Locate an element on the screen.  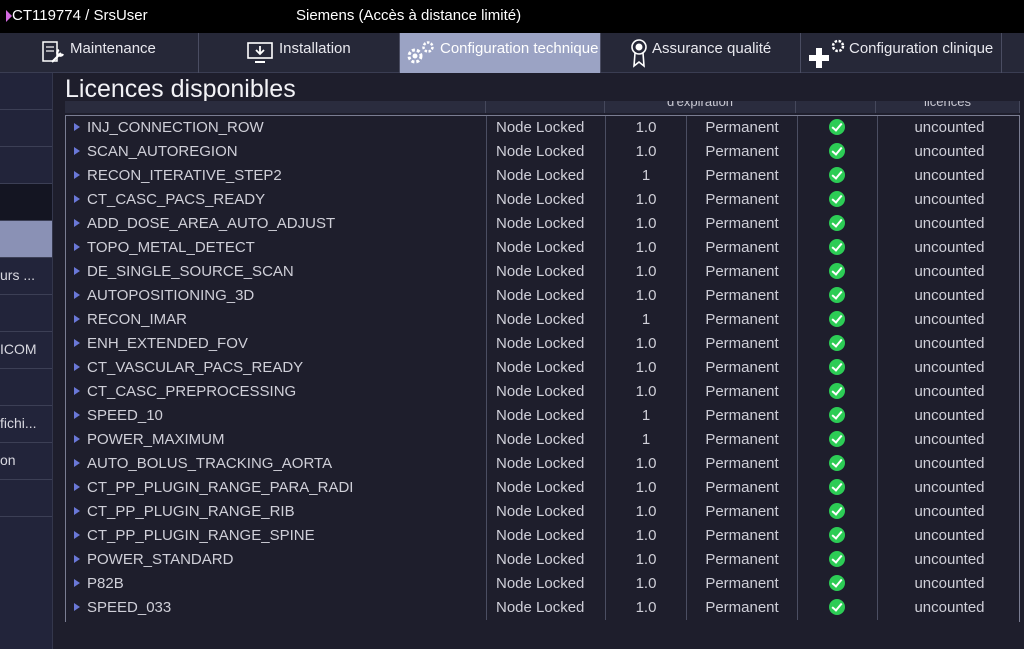
tab-configuration-clinique-label: Configuration clinique is located at coordinates (921, 48).